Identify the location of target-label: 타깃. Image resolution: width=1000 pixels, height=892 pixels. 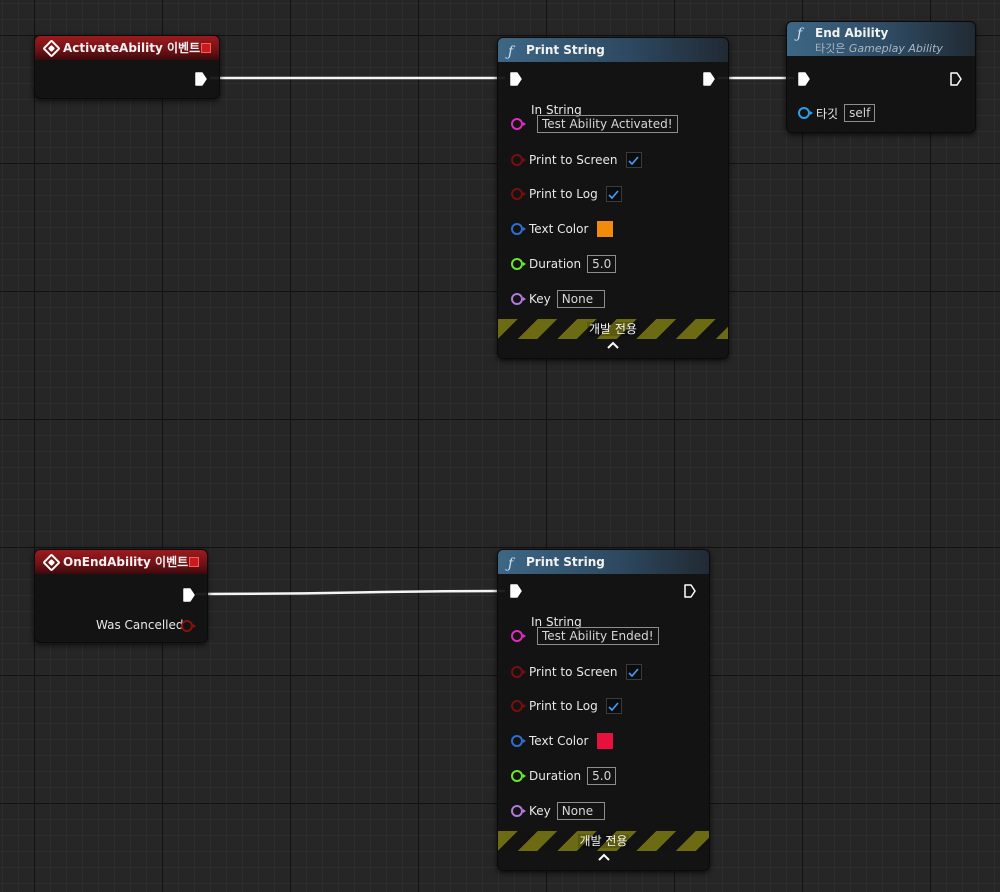
(827, 113).